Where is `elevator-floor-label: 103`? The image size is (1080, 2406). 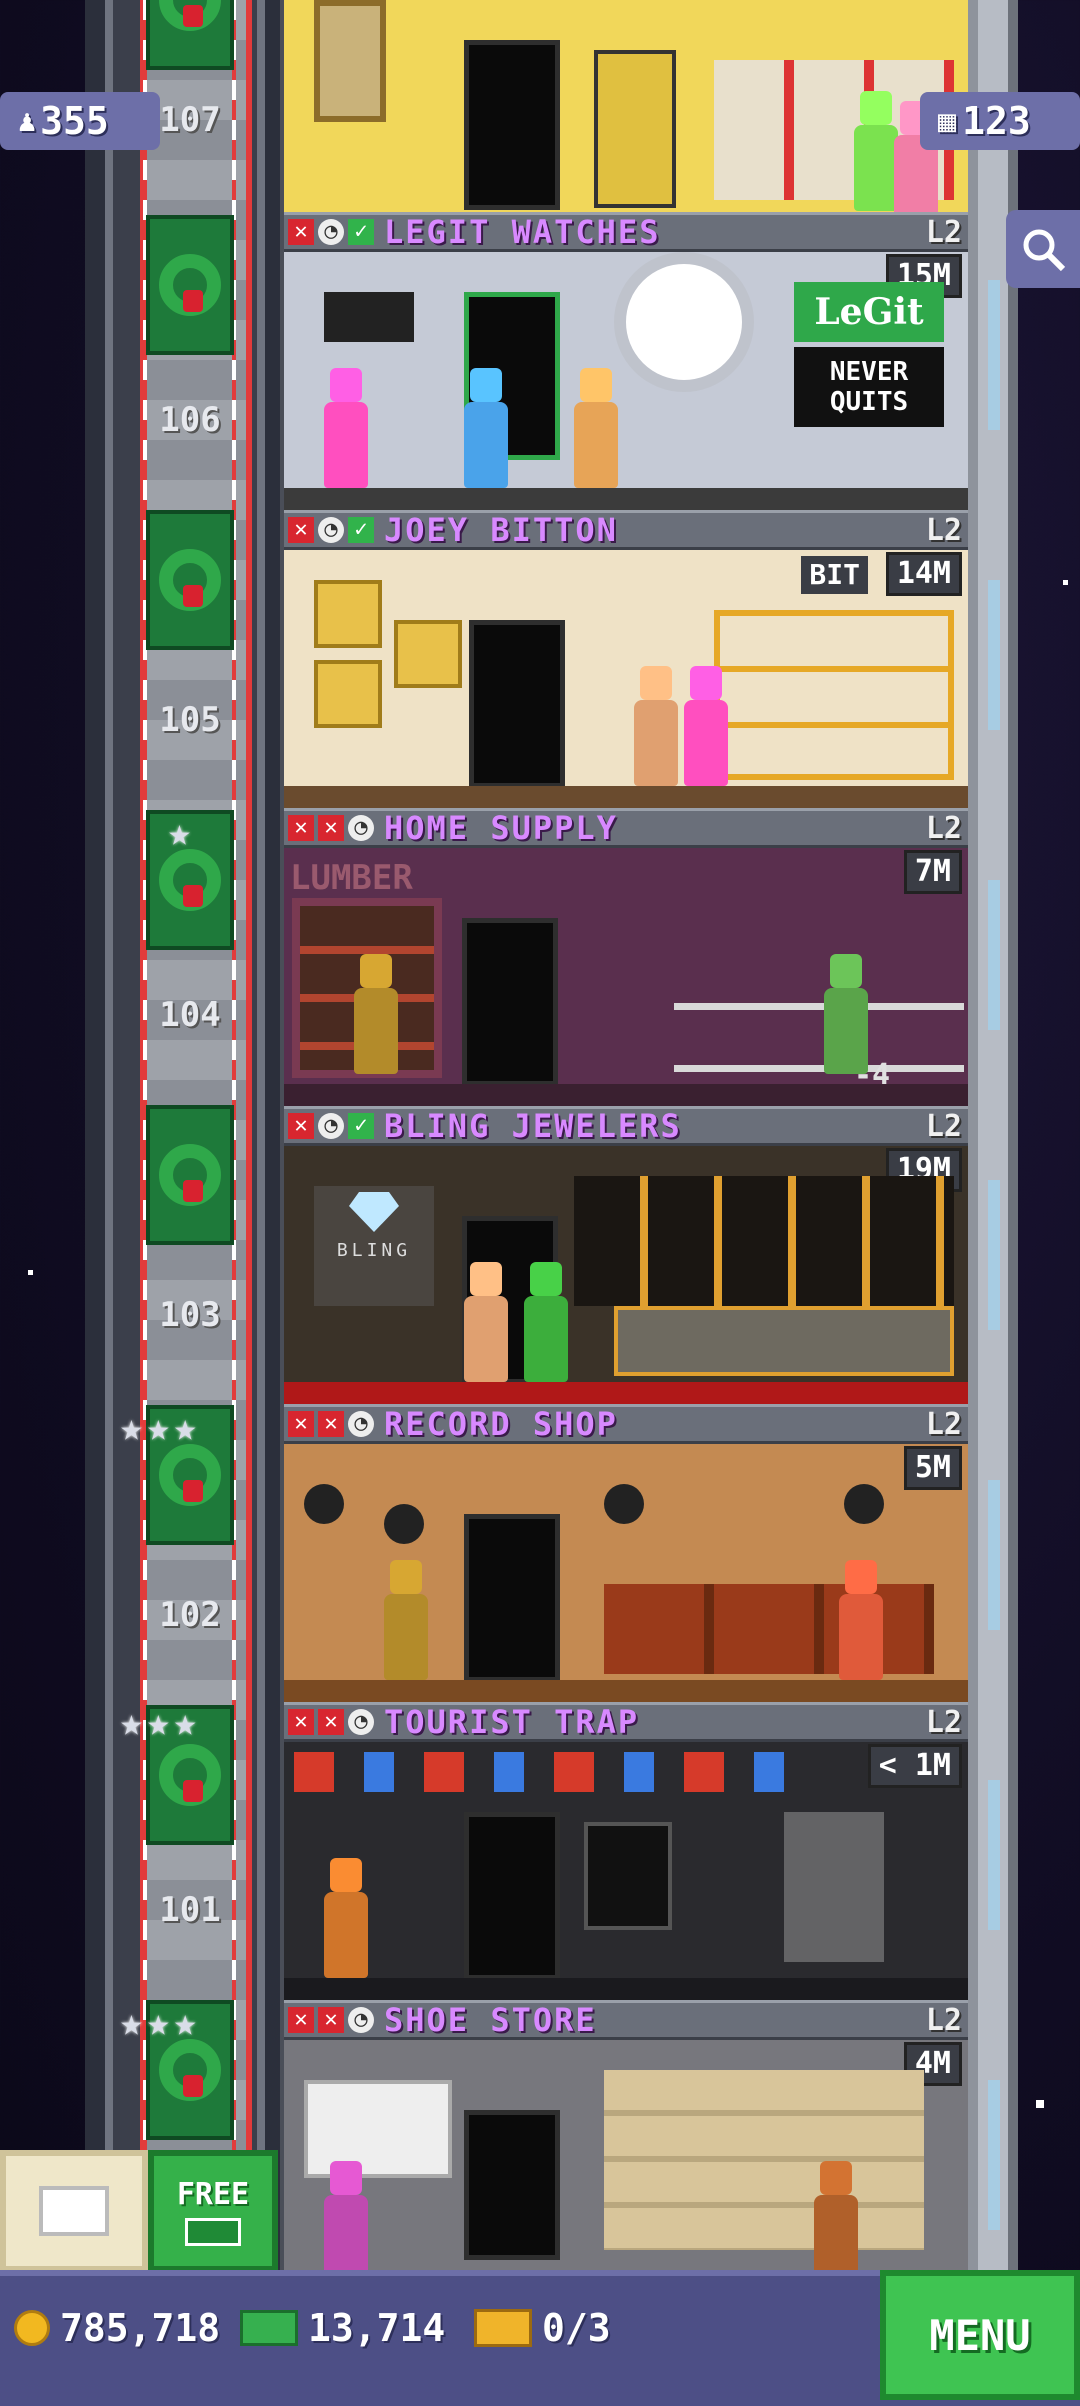
elevator-floor-label: 103 is located at coordinates (190, 1315).